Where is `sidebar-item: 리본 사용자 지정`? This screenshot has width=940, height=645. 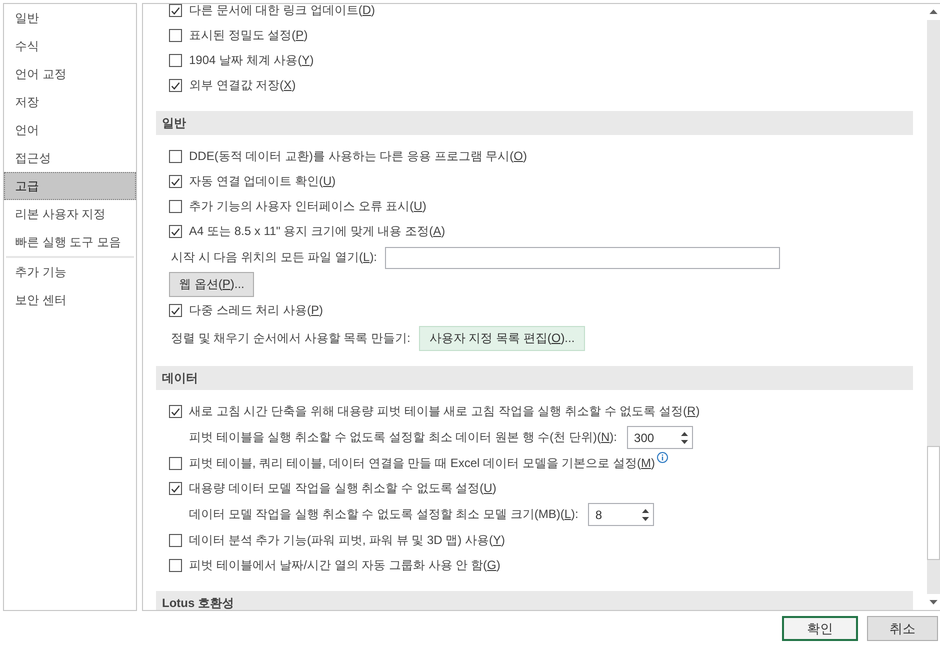
sidebar-item: 리본 사용자 지정 is located at coordinates (70, 214).